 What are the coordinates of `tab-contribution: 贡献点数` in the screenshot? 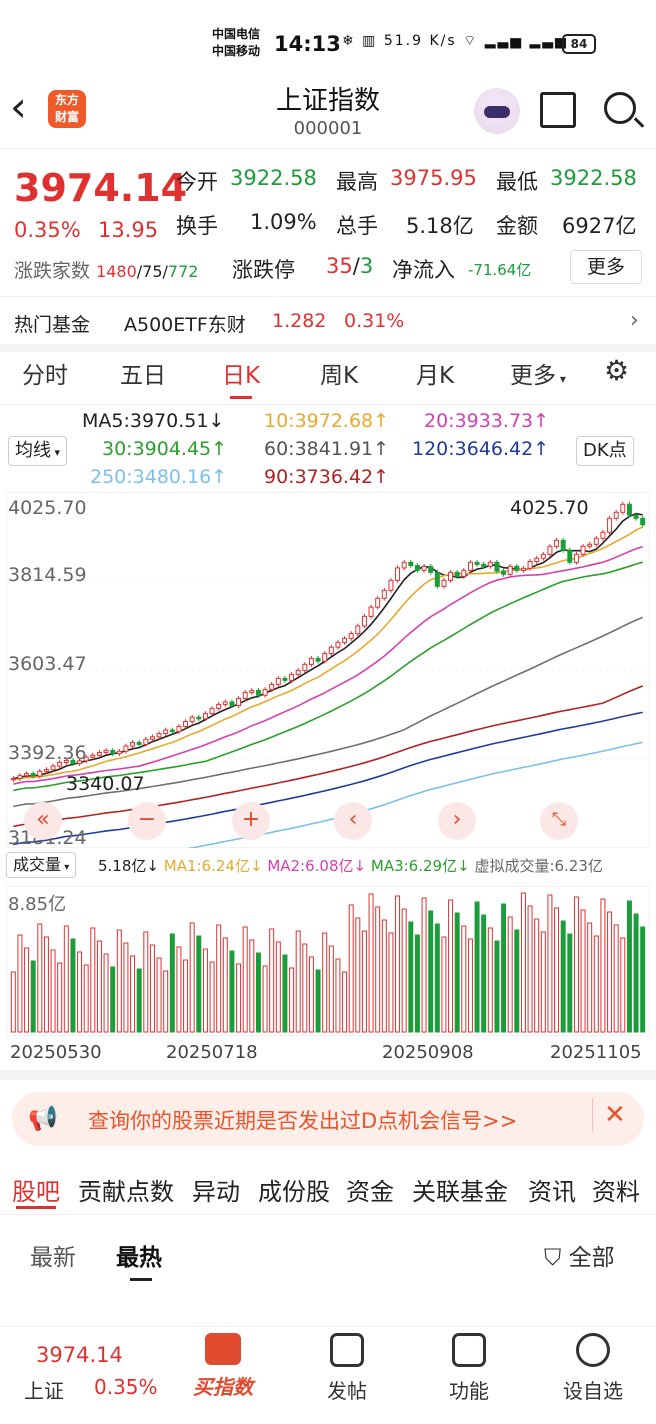 It's located at (126, 1189).